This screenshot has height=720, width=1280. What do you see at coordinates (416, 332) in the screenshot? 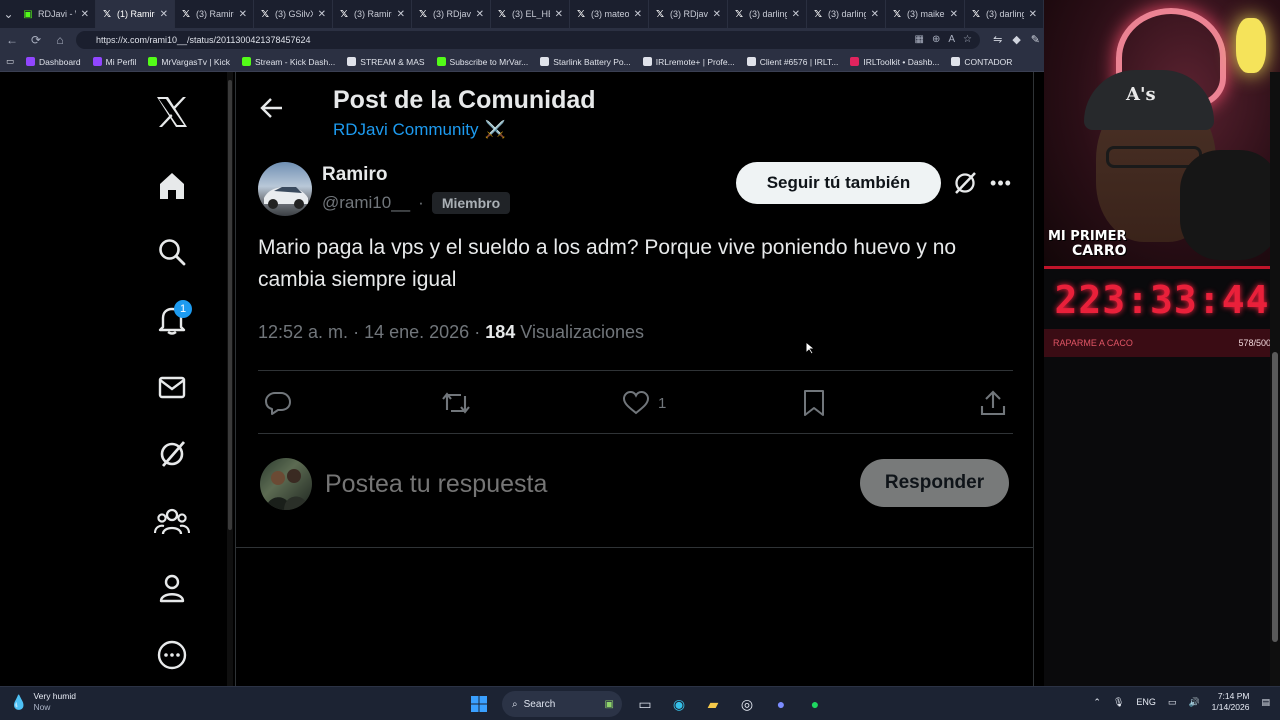
I see `post-date: 14 ene. 2026` at bounding box center [416, 332].